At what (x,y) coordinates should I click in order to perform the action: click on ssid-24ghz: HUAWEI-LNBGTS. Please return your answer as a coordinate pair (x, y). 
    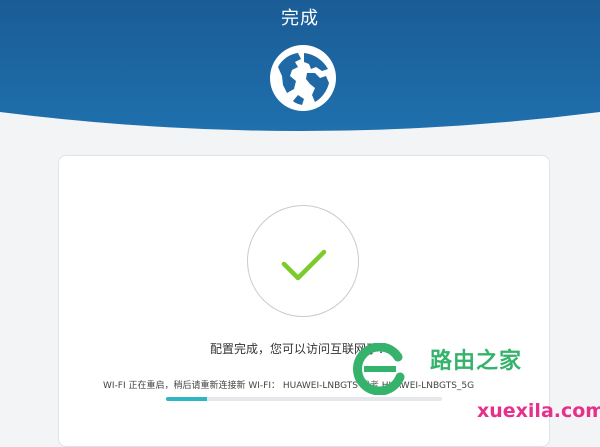
    Looking at the image, I should click on (320, 386).